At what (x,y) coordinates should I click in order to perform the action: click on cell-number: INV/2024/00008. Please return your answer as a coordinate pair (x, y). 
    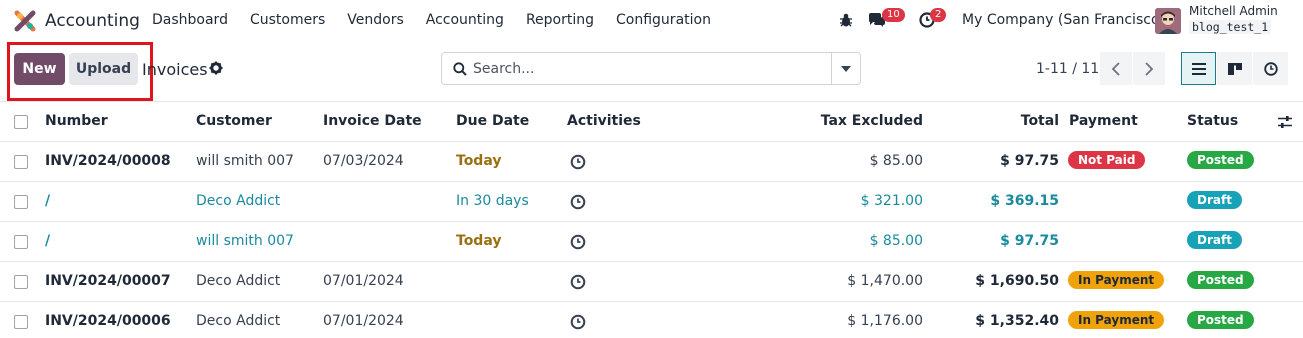
    Looking at the image, I should click on (108, 161).